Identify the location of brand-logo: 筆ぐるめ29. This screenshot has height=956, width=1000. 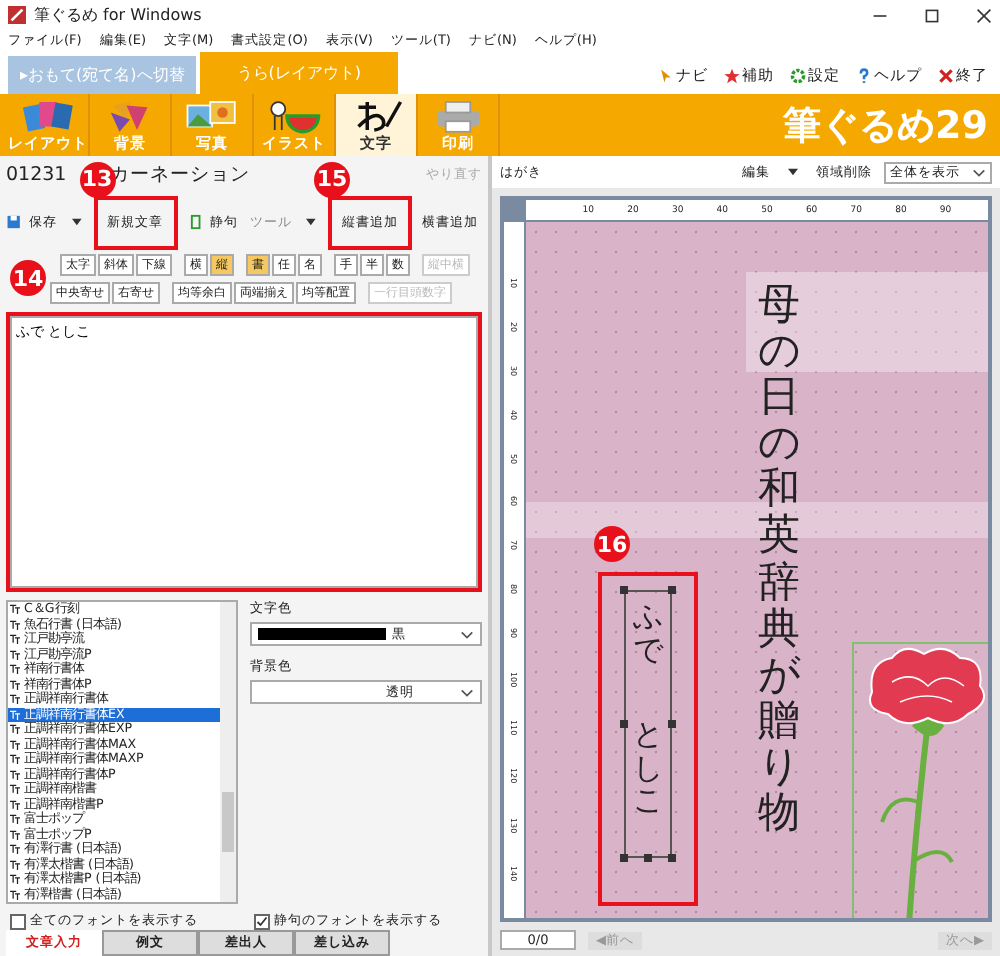
(886, 126).